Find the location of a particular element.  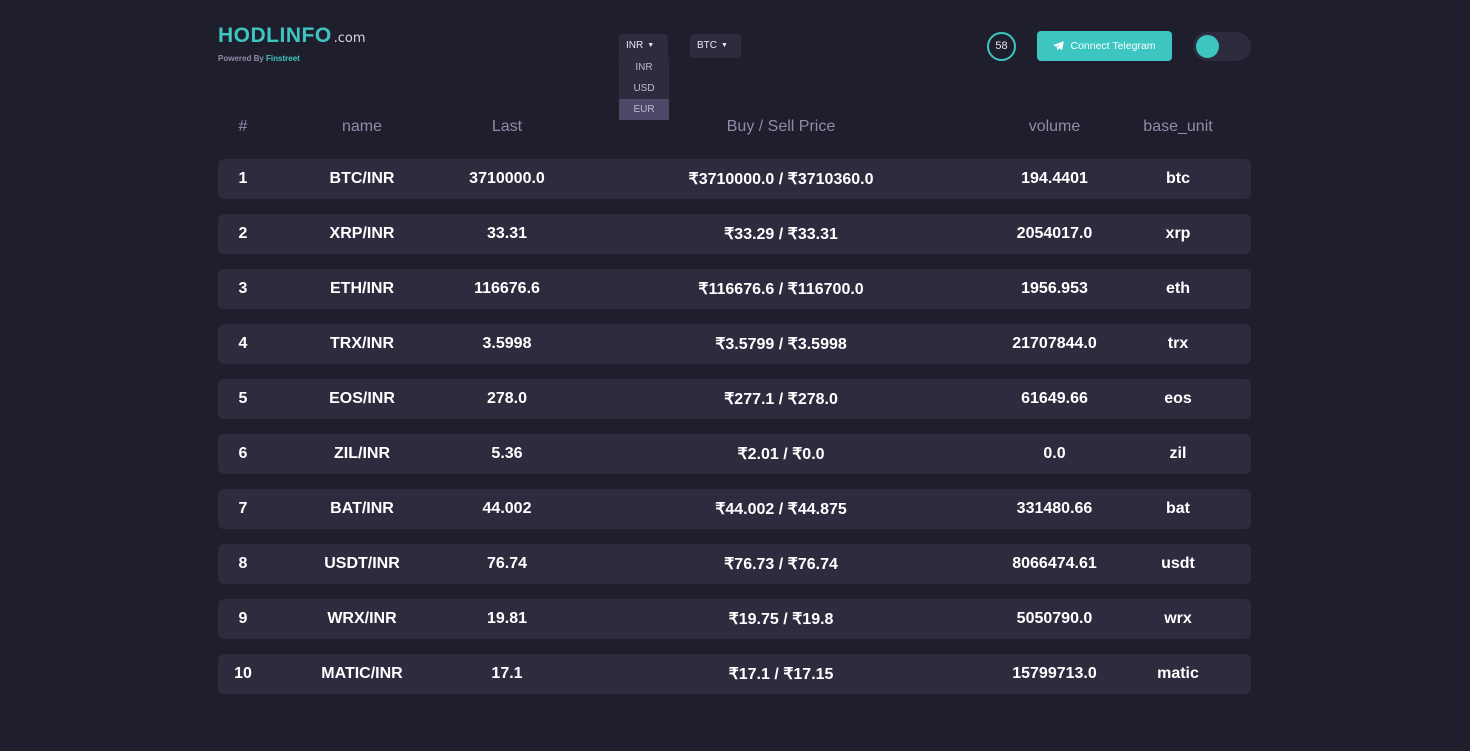

row-last: 3.5998 is located at coordinates (507, 343).